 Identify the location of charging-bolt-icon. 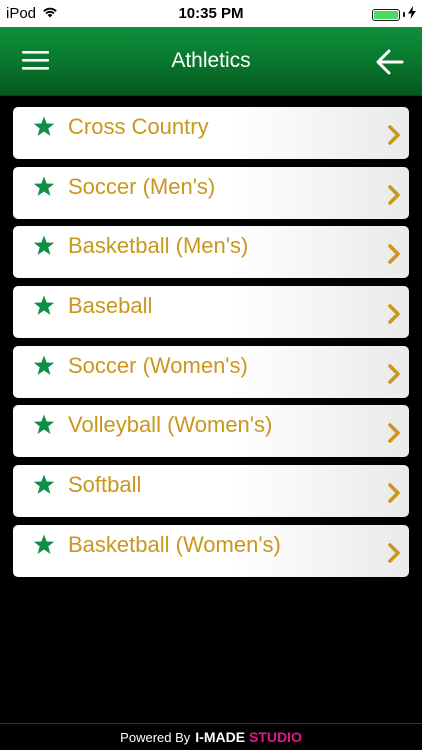
(412, 14).